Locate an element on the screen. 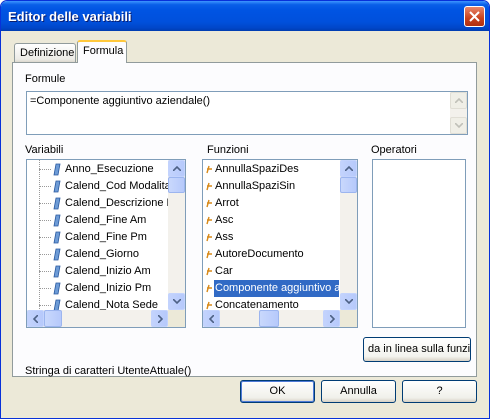 Image resolution: width=490 pixels, height=419 pixels. tab-formula: Formula is located at coordinates (102, 51).